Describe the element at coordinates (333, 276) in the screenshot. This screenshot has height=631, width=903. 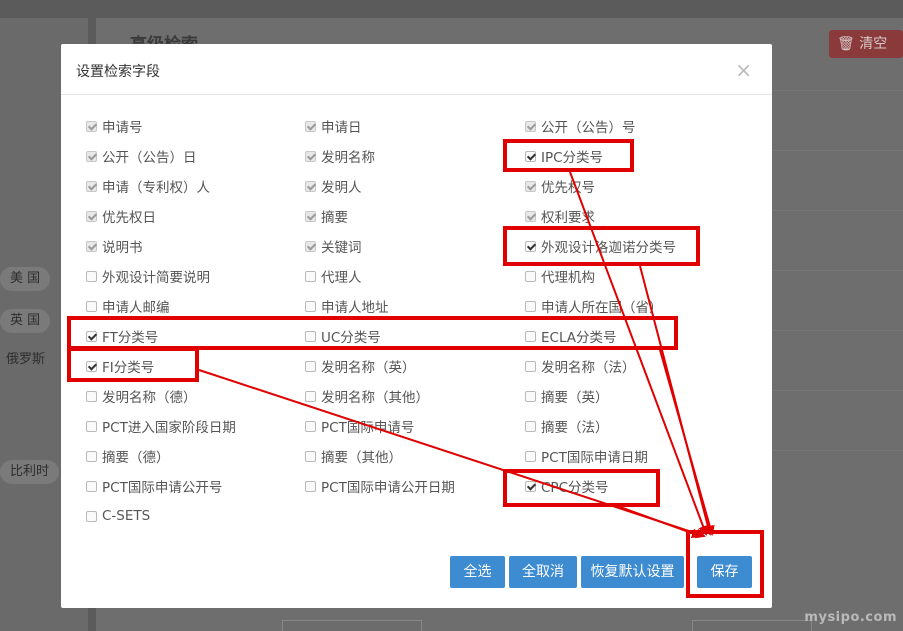
I see `field-option: 代理人` at that location.